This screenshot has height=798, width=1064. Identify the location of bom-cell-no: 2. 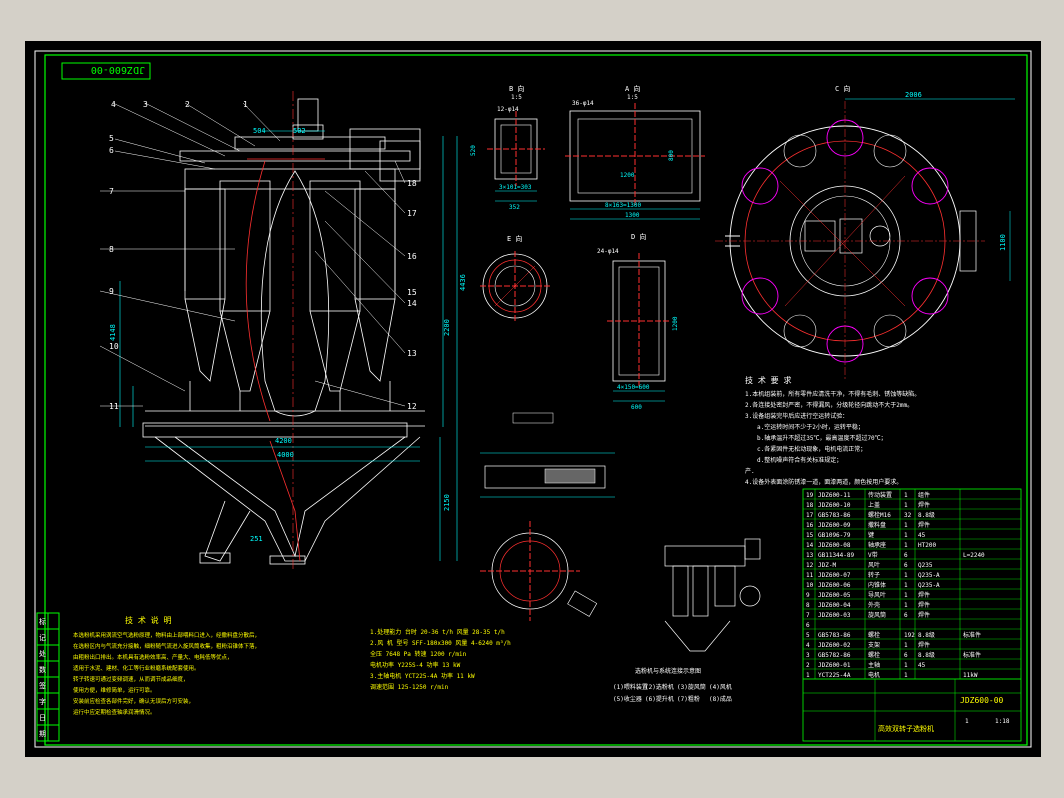
(808, 665).